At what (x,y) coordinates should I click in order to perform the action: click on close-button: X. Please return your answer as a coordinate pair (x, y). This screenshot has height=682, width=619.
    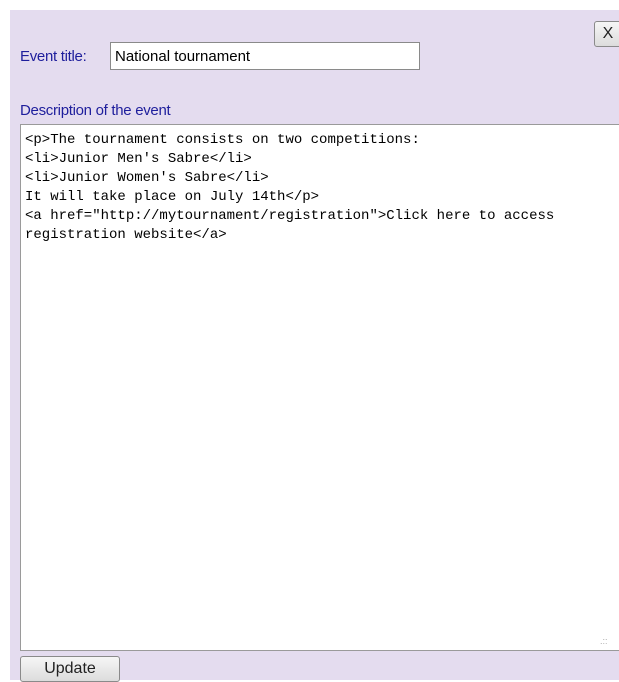
    Looking at the image, I should click on (606, 34).